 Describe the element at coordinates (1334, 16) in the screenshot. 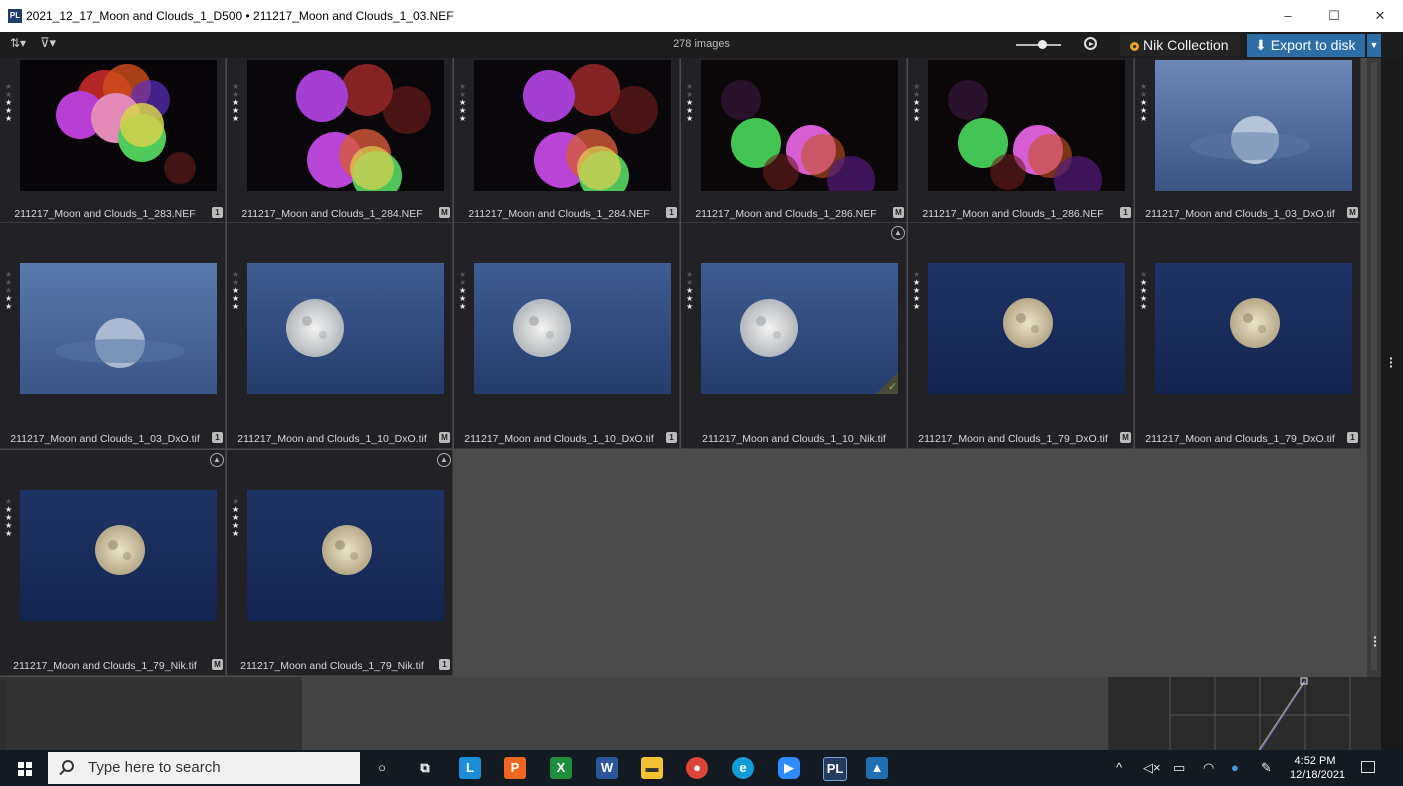

I see `maximize-button: ☐` at that location.